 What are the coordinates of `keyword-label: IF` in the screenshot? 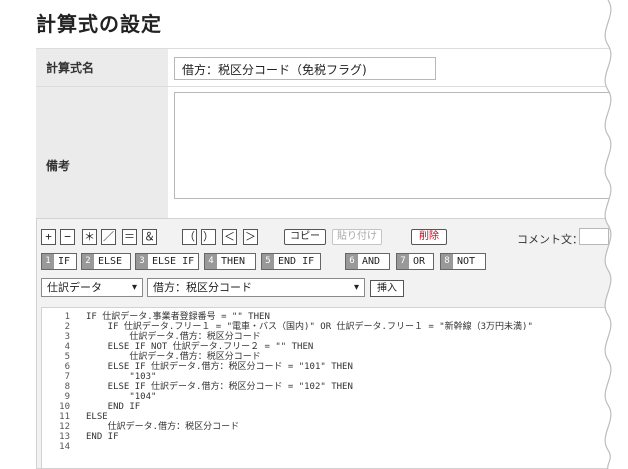 It's located at (64, 261).